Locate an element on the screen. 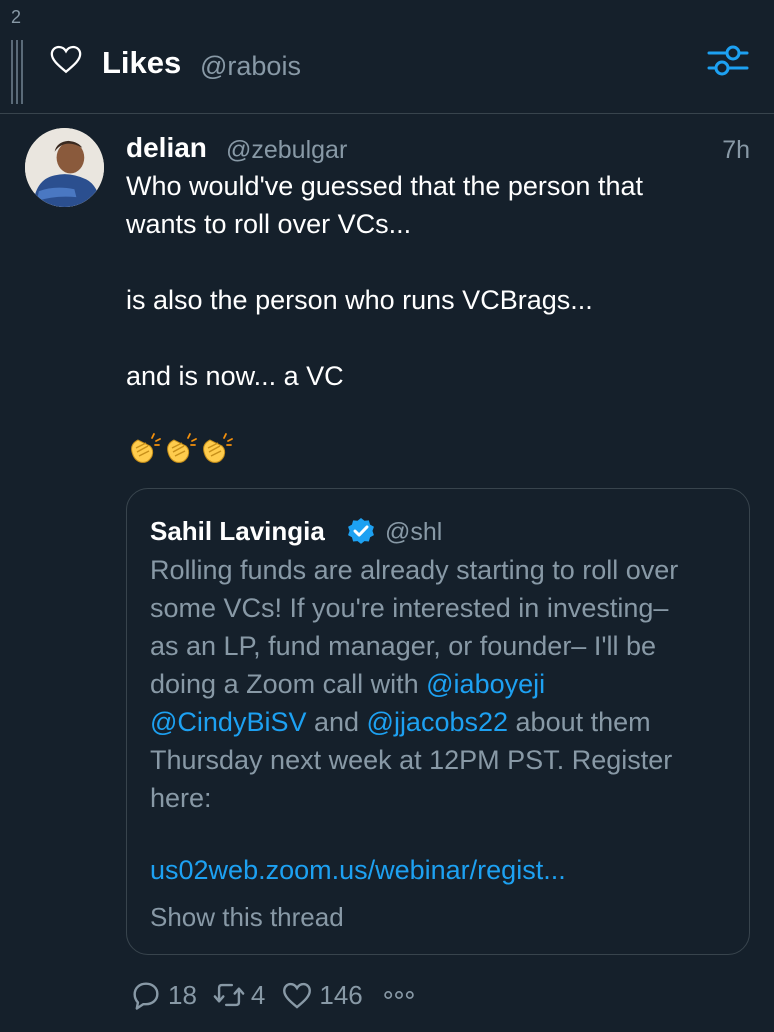  reply-icon is located at coordinates (146, 996).